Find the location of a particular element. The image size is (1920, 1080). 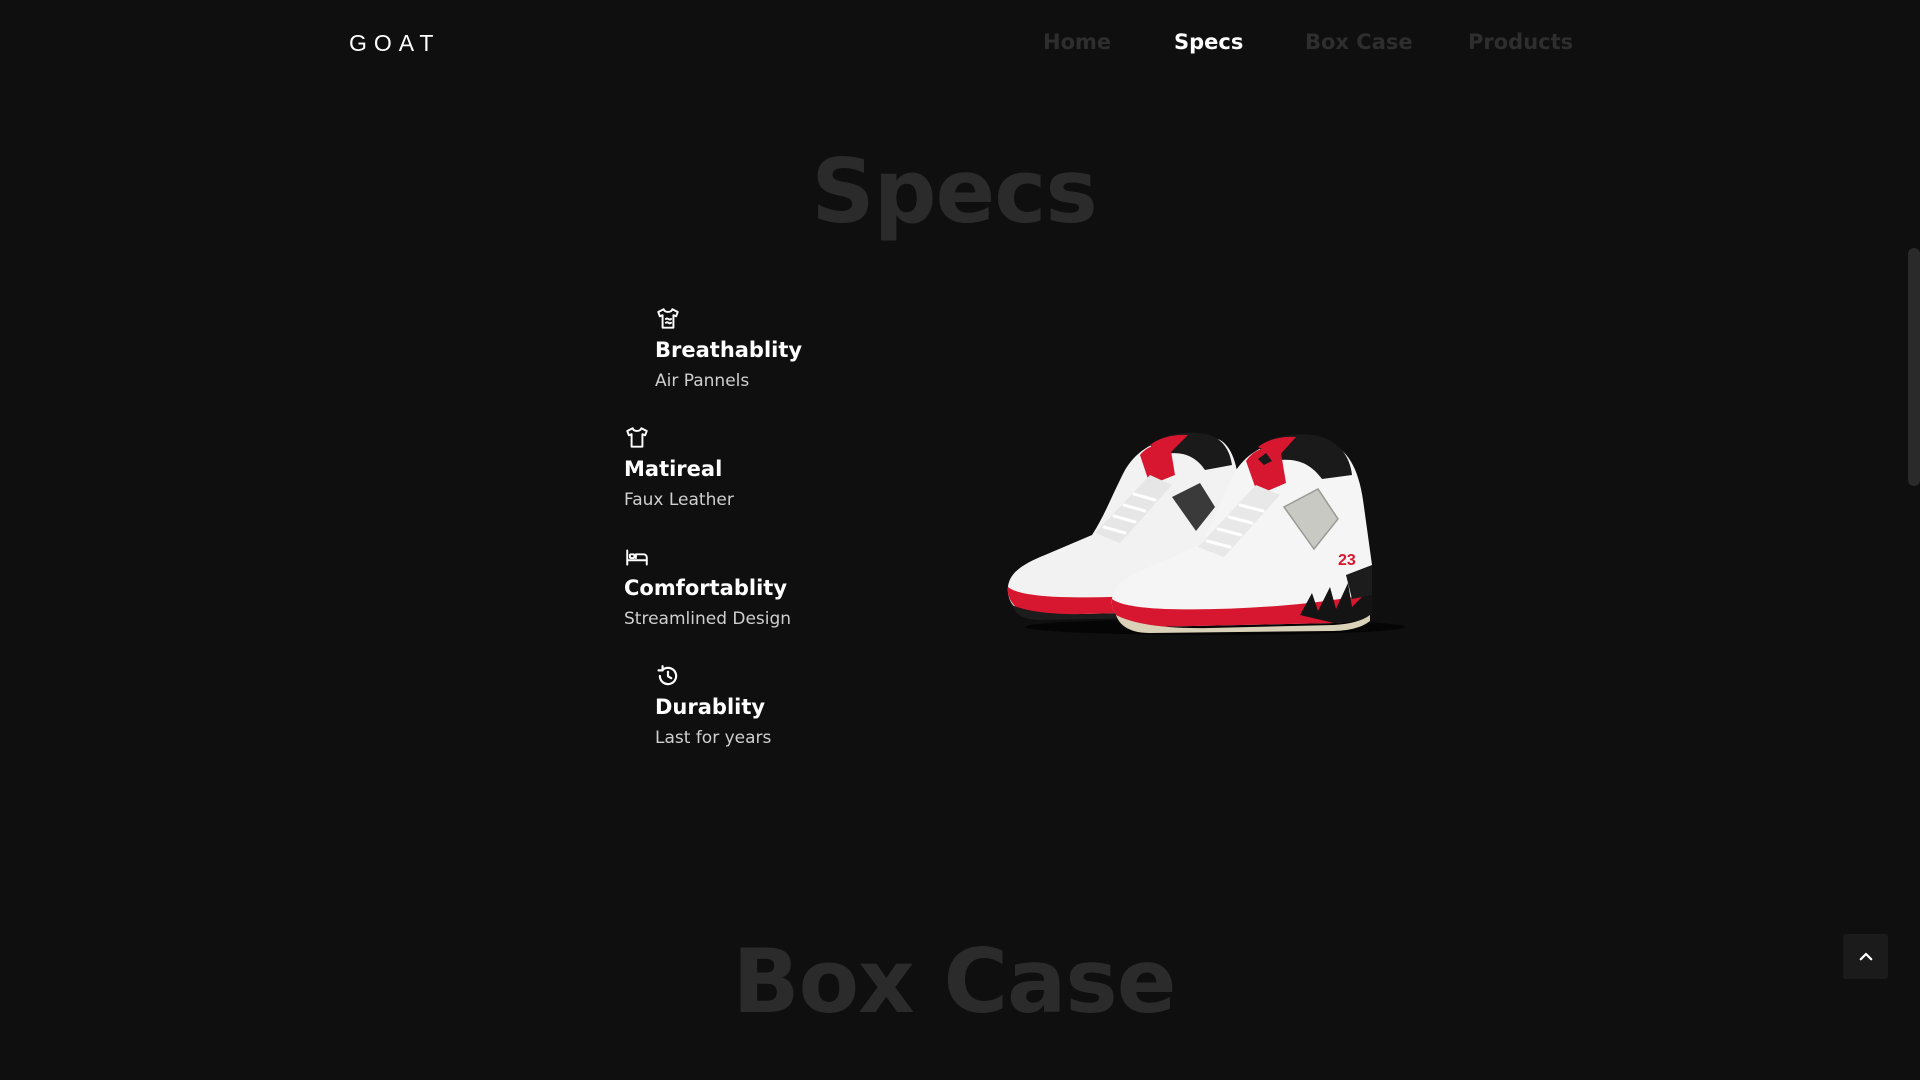

feature-subtitle: Air Pannels is located at coordinates (702, 381).